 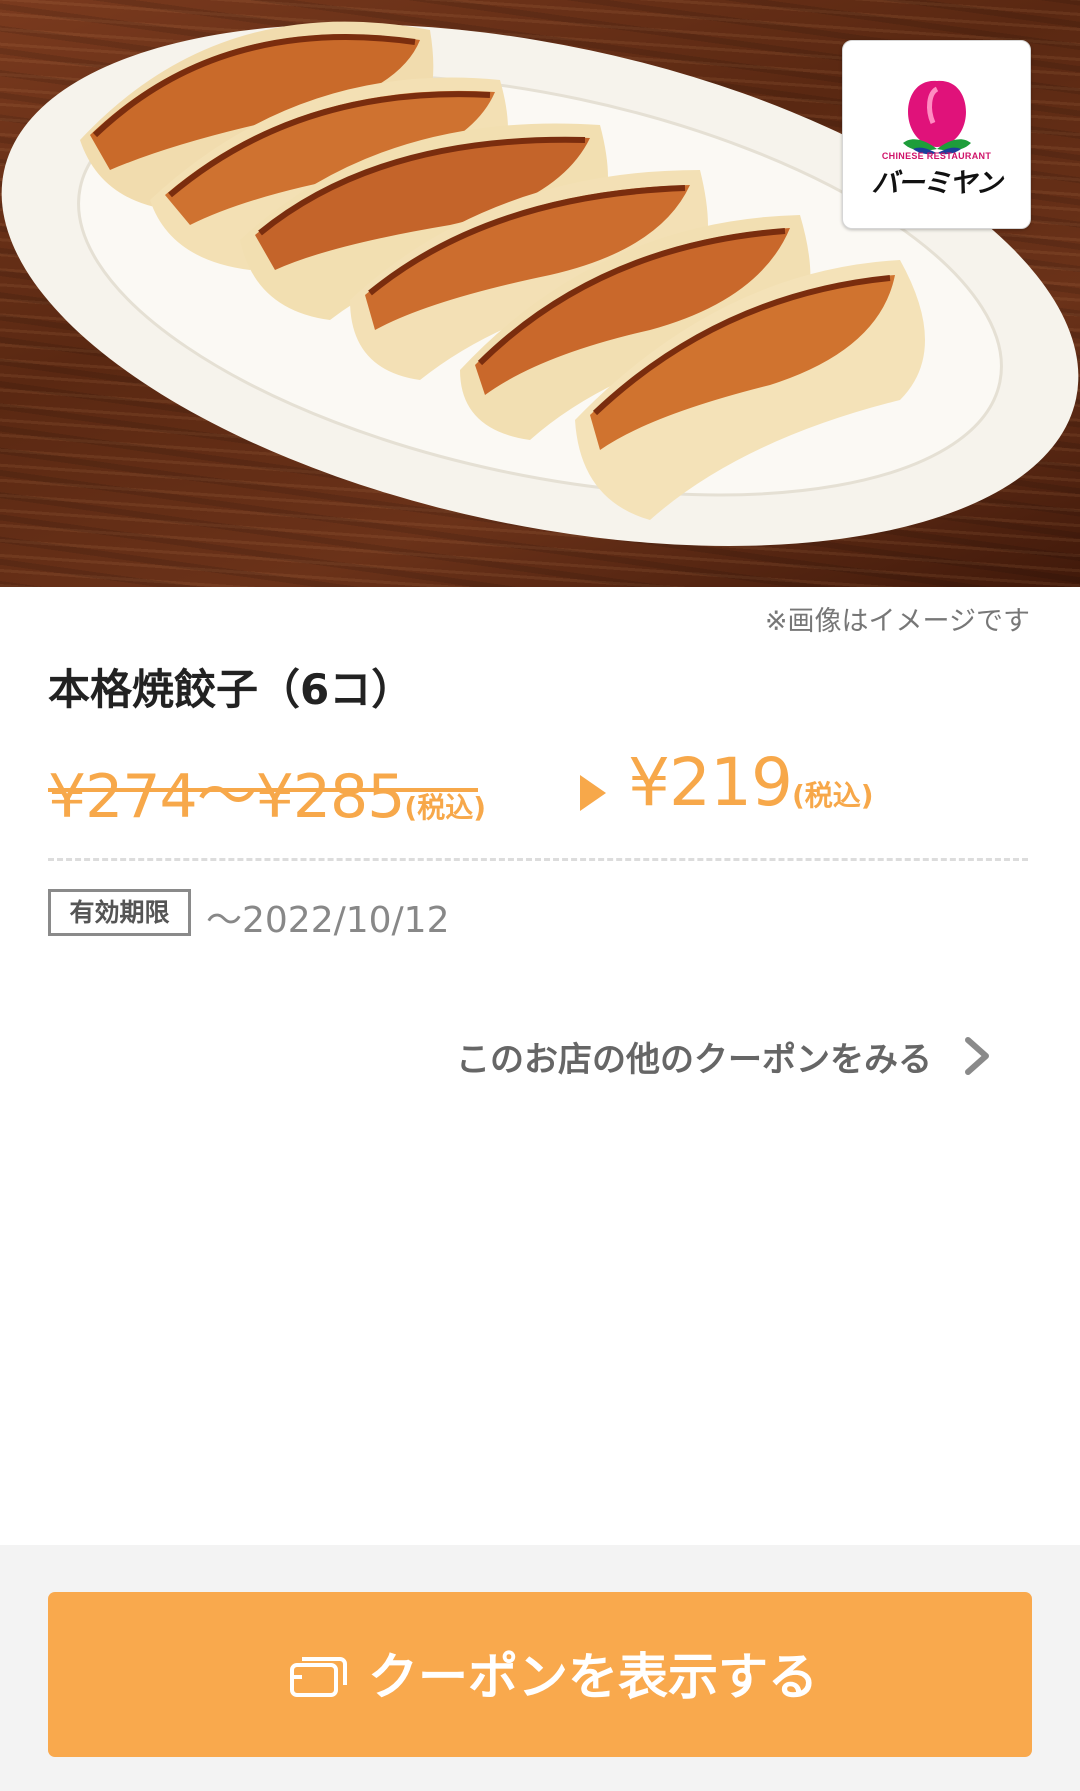 What do you see at coordinates (937, 183) in the screenshot?
I see `logo-name: バーミヤン` at bounding box center [937, 183].